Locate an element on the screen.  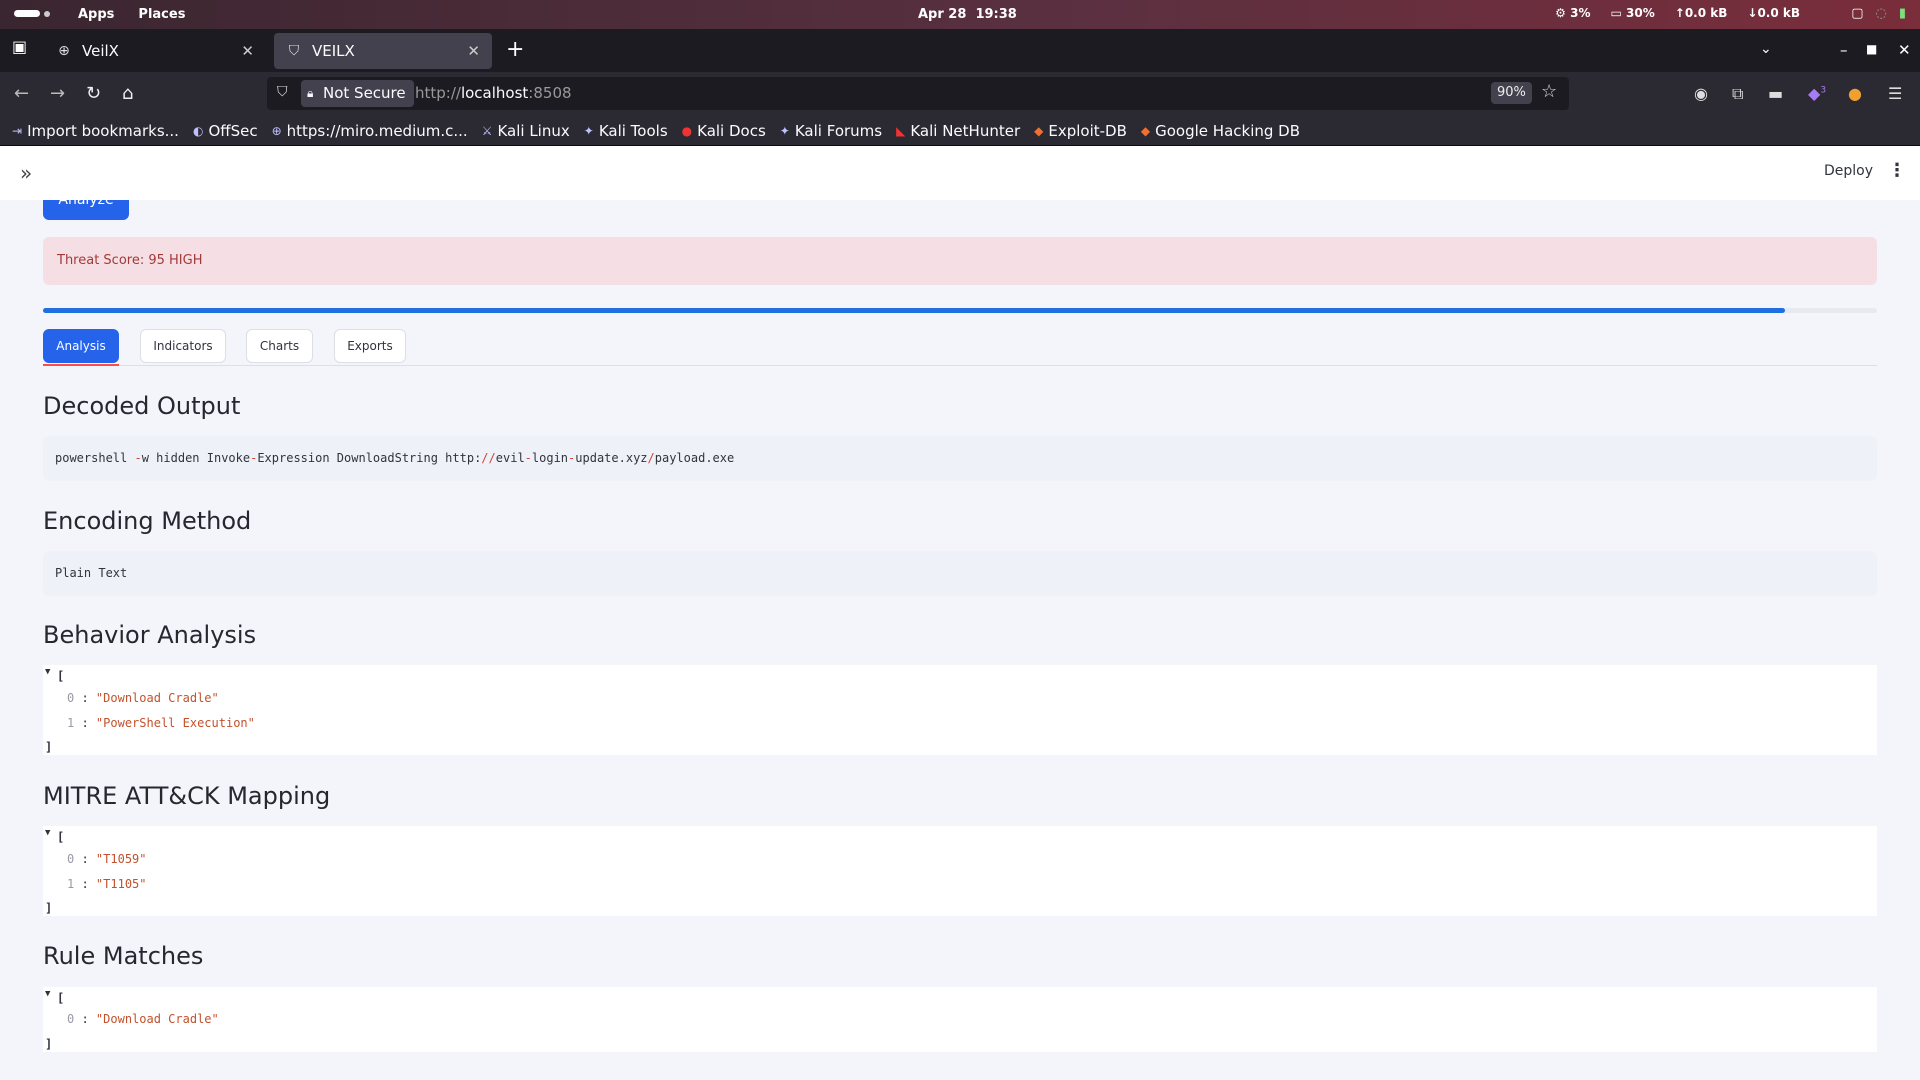
encoding-method-heading: Encoding Method is located at coordinates (147, 521).